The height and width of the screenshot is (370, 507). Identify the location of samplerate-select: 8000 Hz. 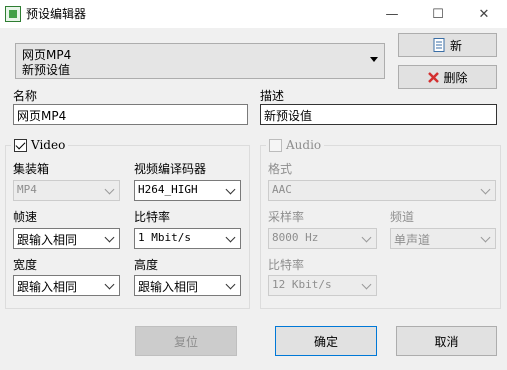
(322, 238).